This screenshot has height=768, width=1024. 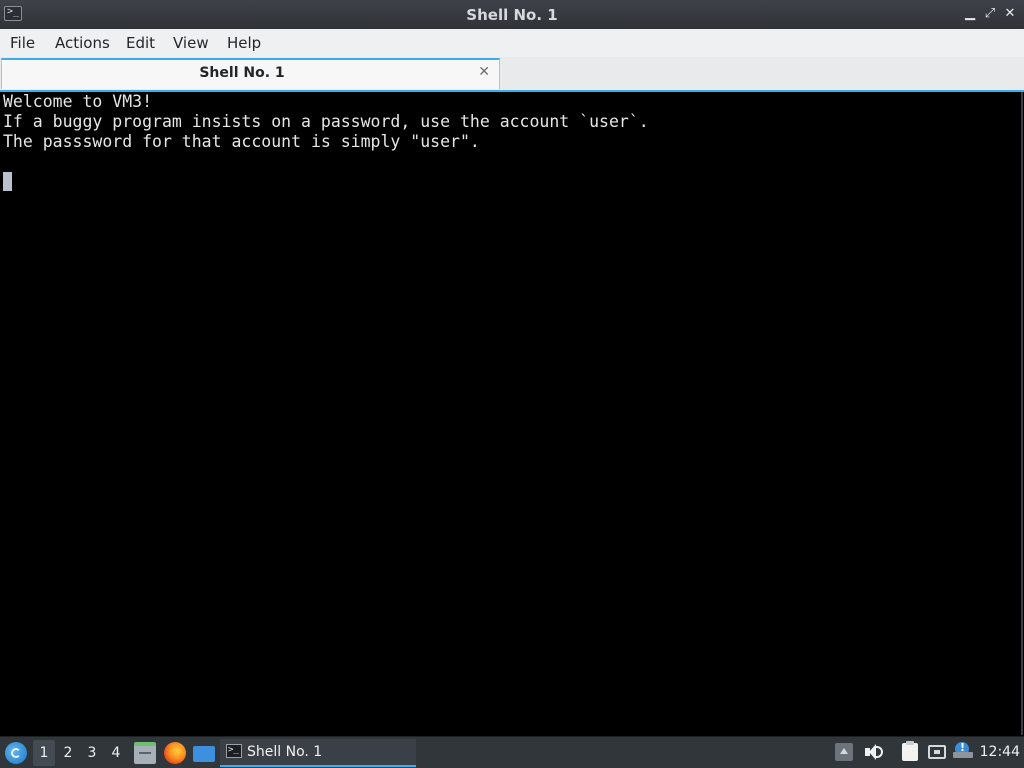 I want to click on menu-actions: Actions, so click(x=82, y=43).